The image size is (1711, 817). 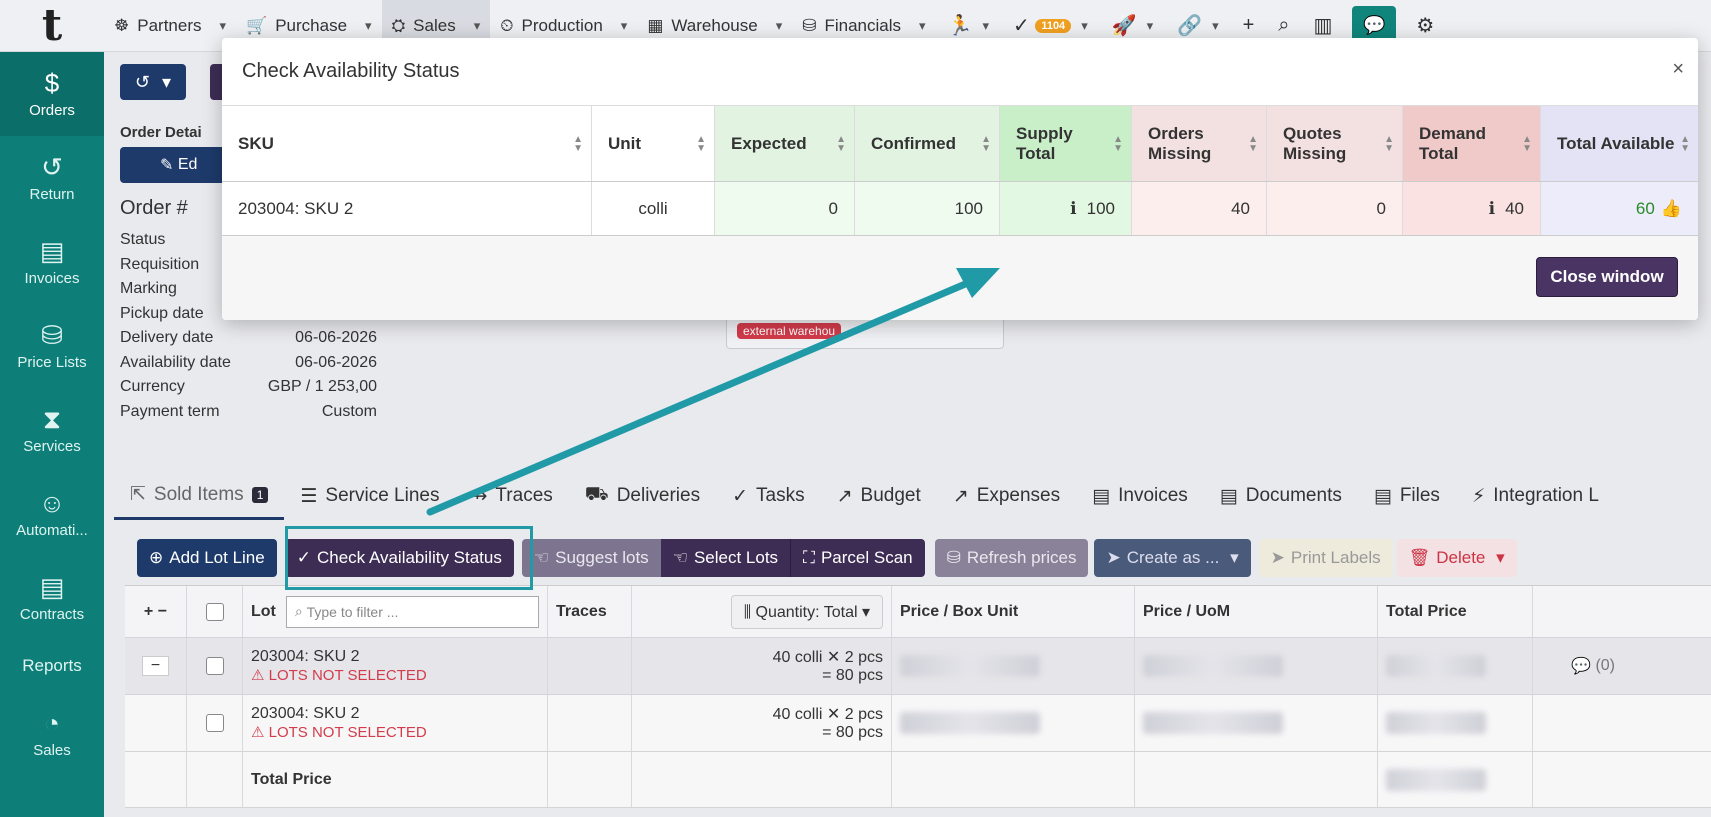 I want to click on order-field: Payment term Custom, so click(x=248, y=411).